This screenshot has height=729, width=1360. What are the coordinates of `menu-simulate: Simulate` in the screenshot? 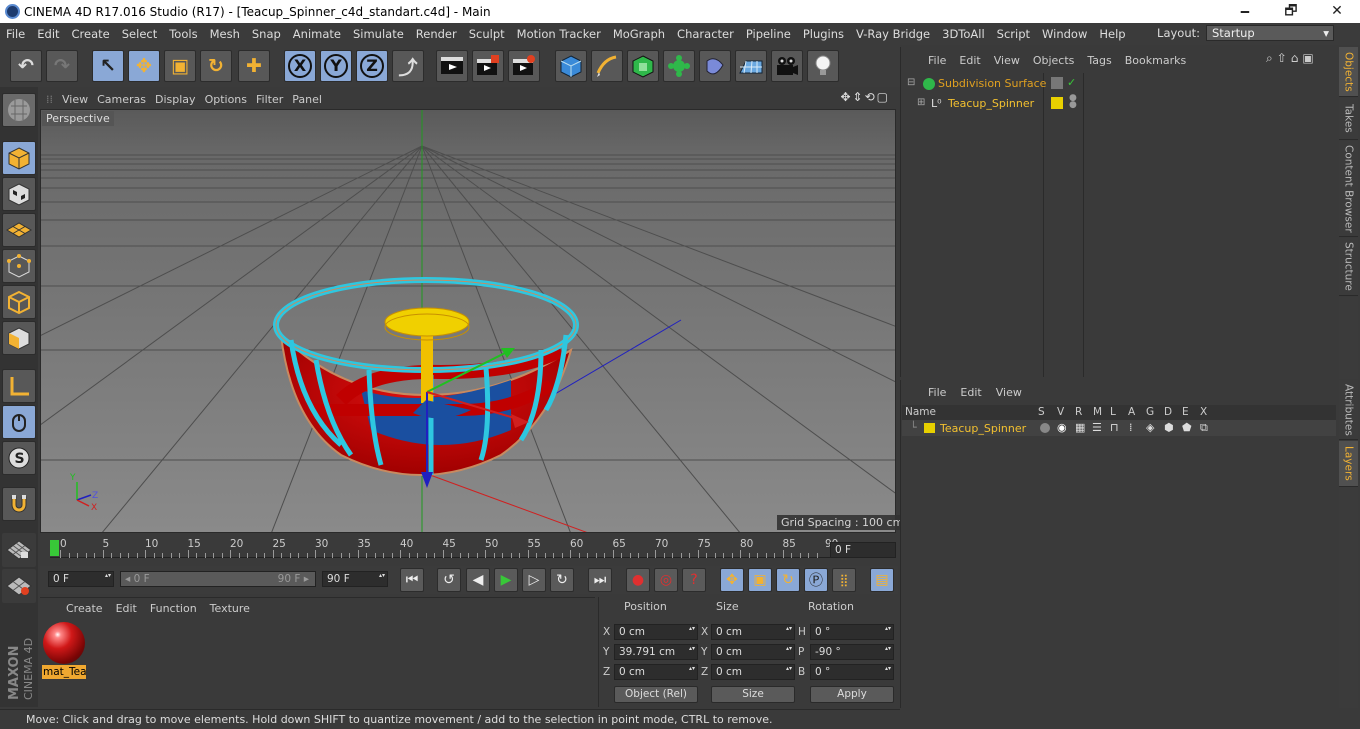 It's located at (378, 34).